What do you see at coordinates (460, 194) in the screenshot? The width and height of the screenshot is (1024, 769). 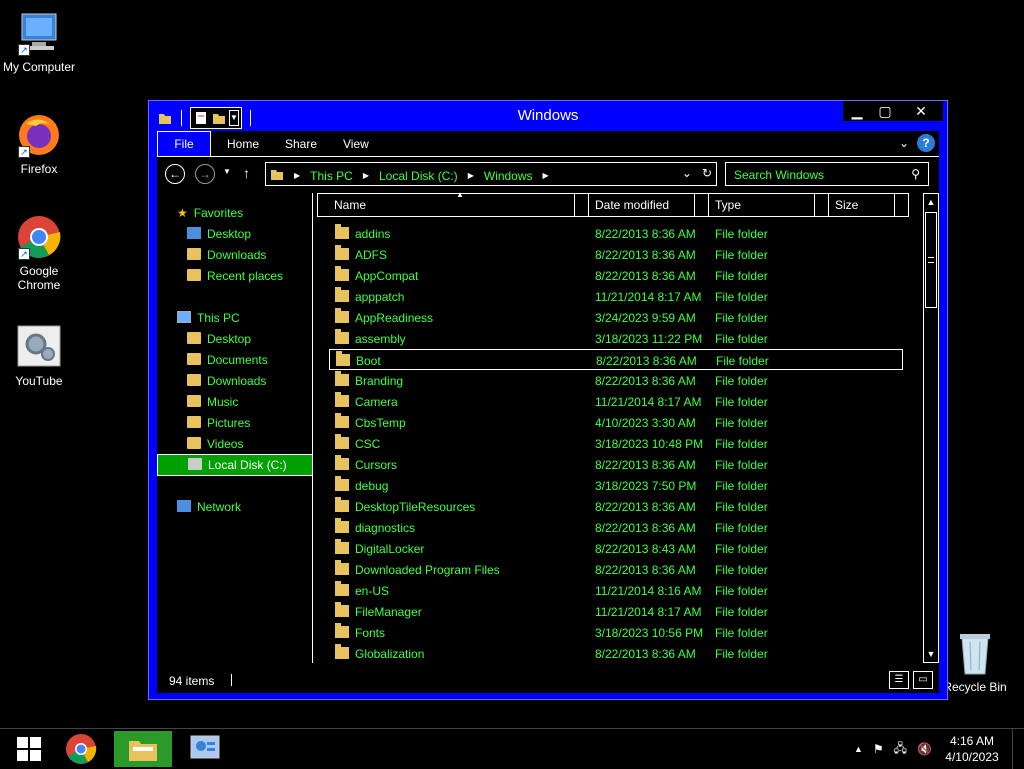 I see `sort-up-icon: ▲` at bounding box center [460, 194].